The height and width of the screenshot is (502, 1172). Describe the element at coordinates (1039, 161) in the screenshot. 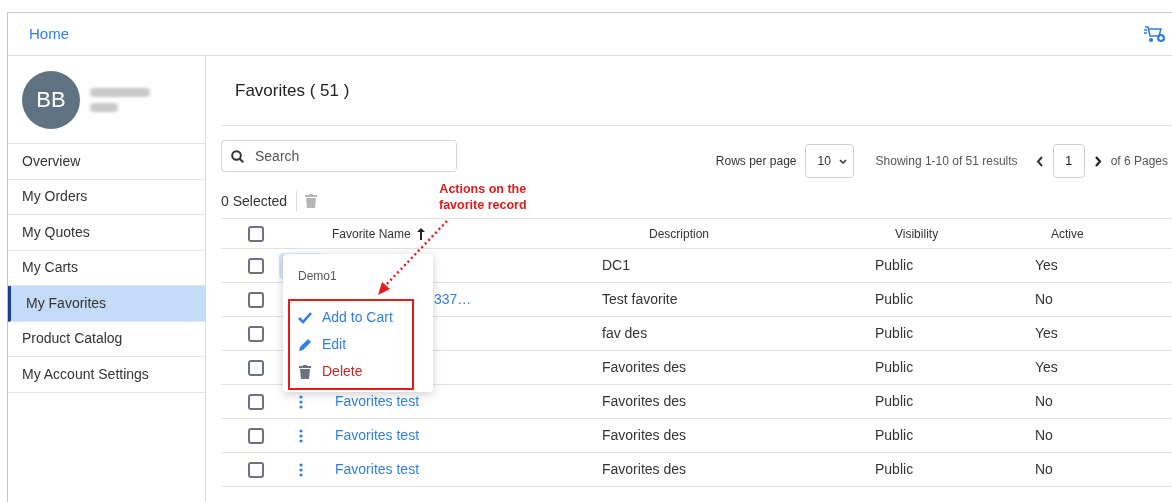

I see `chevron-left-icon` at that location.